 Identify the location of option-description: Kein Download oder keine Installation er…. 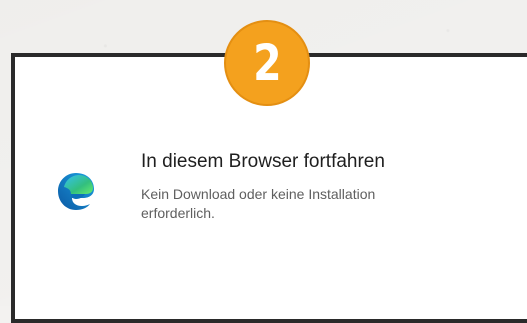
(258, 203).